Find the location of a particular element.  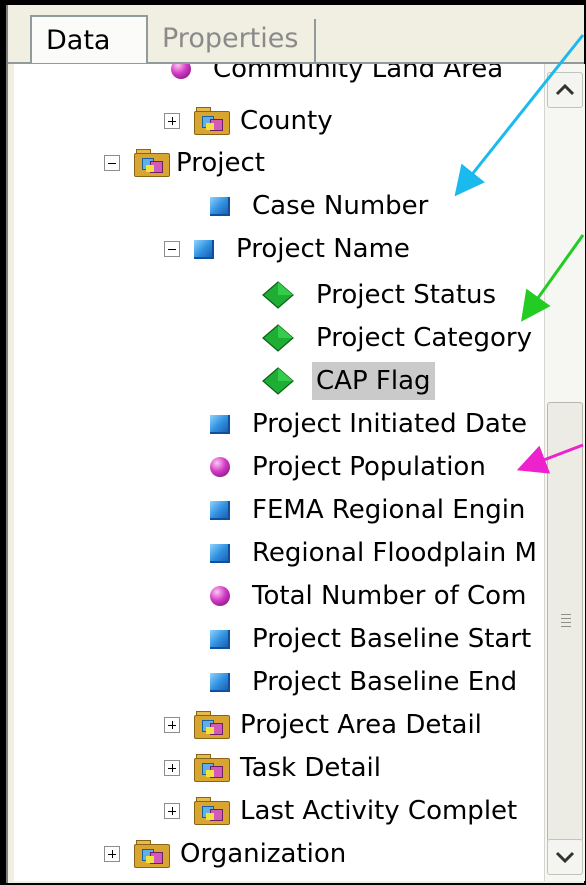

tree-item-last-activity-completed: Last Activity Complet is located at coordinates (342, 811).